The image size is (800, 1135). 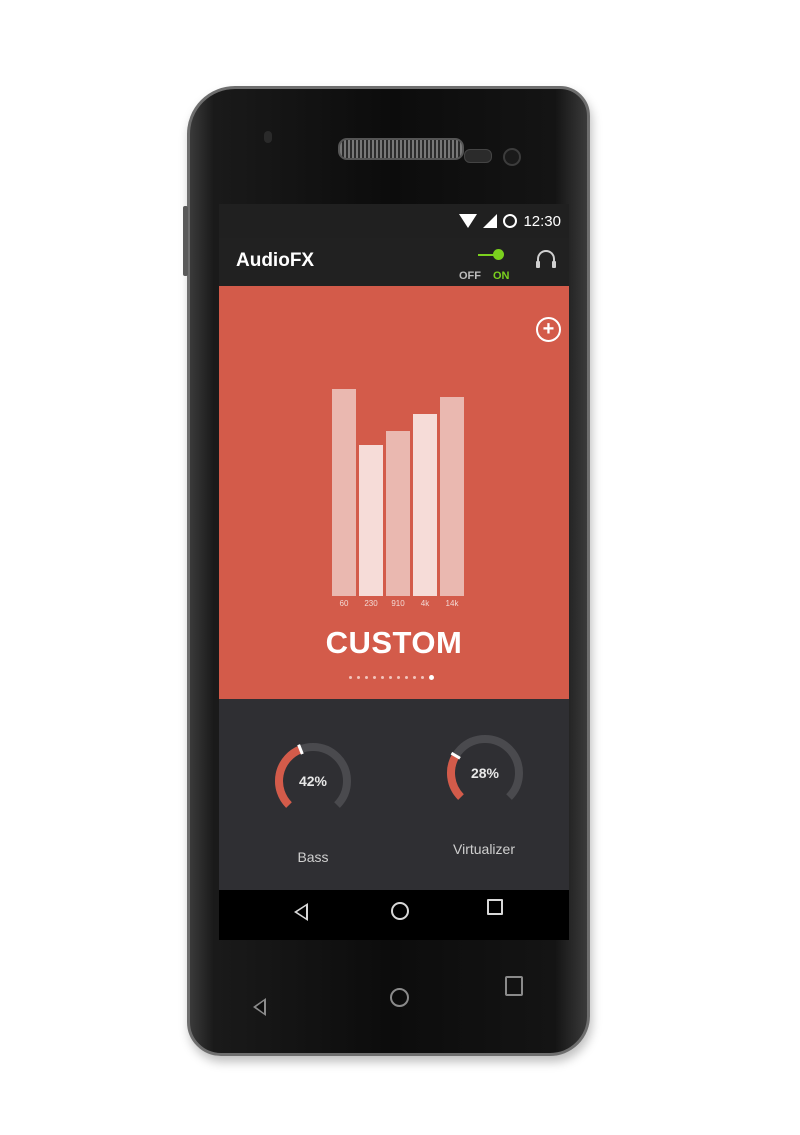 I want to click on virtualizer-knob: 28%, so click(x=485, y=773).